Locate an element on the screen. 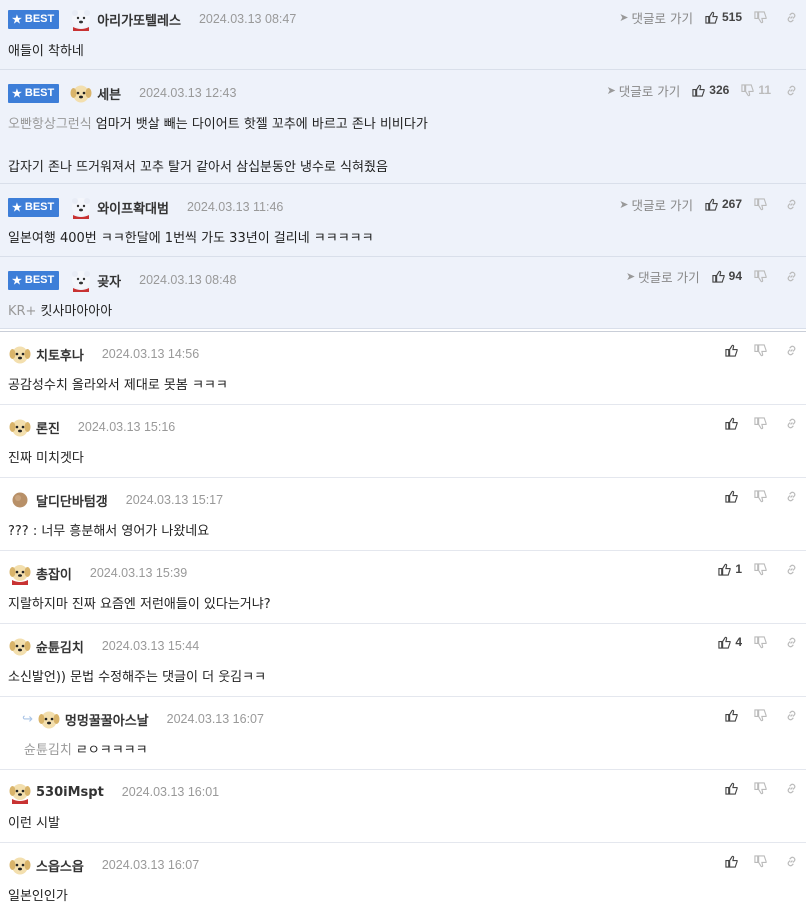 This screenshot has width=806, height=915. comment-text: 공감성수치 올라와서 제대로 못봄 ㅋㅋㅋ is located at coordinates (118, 385).